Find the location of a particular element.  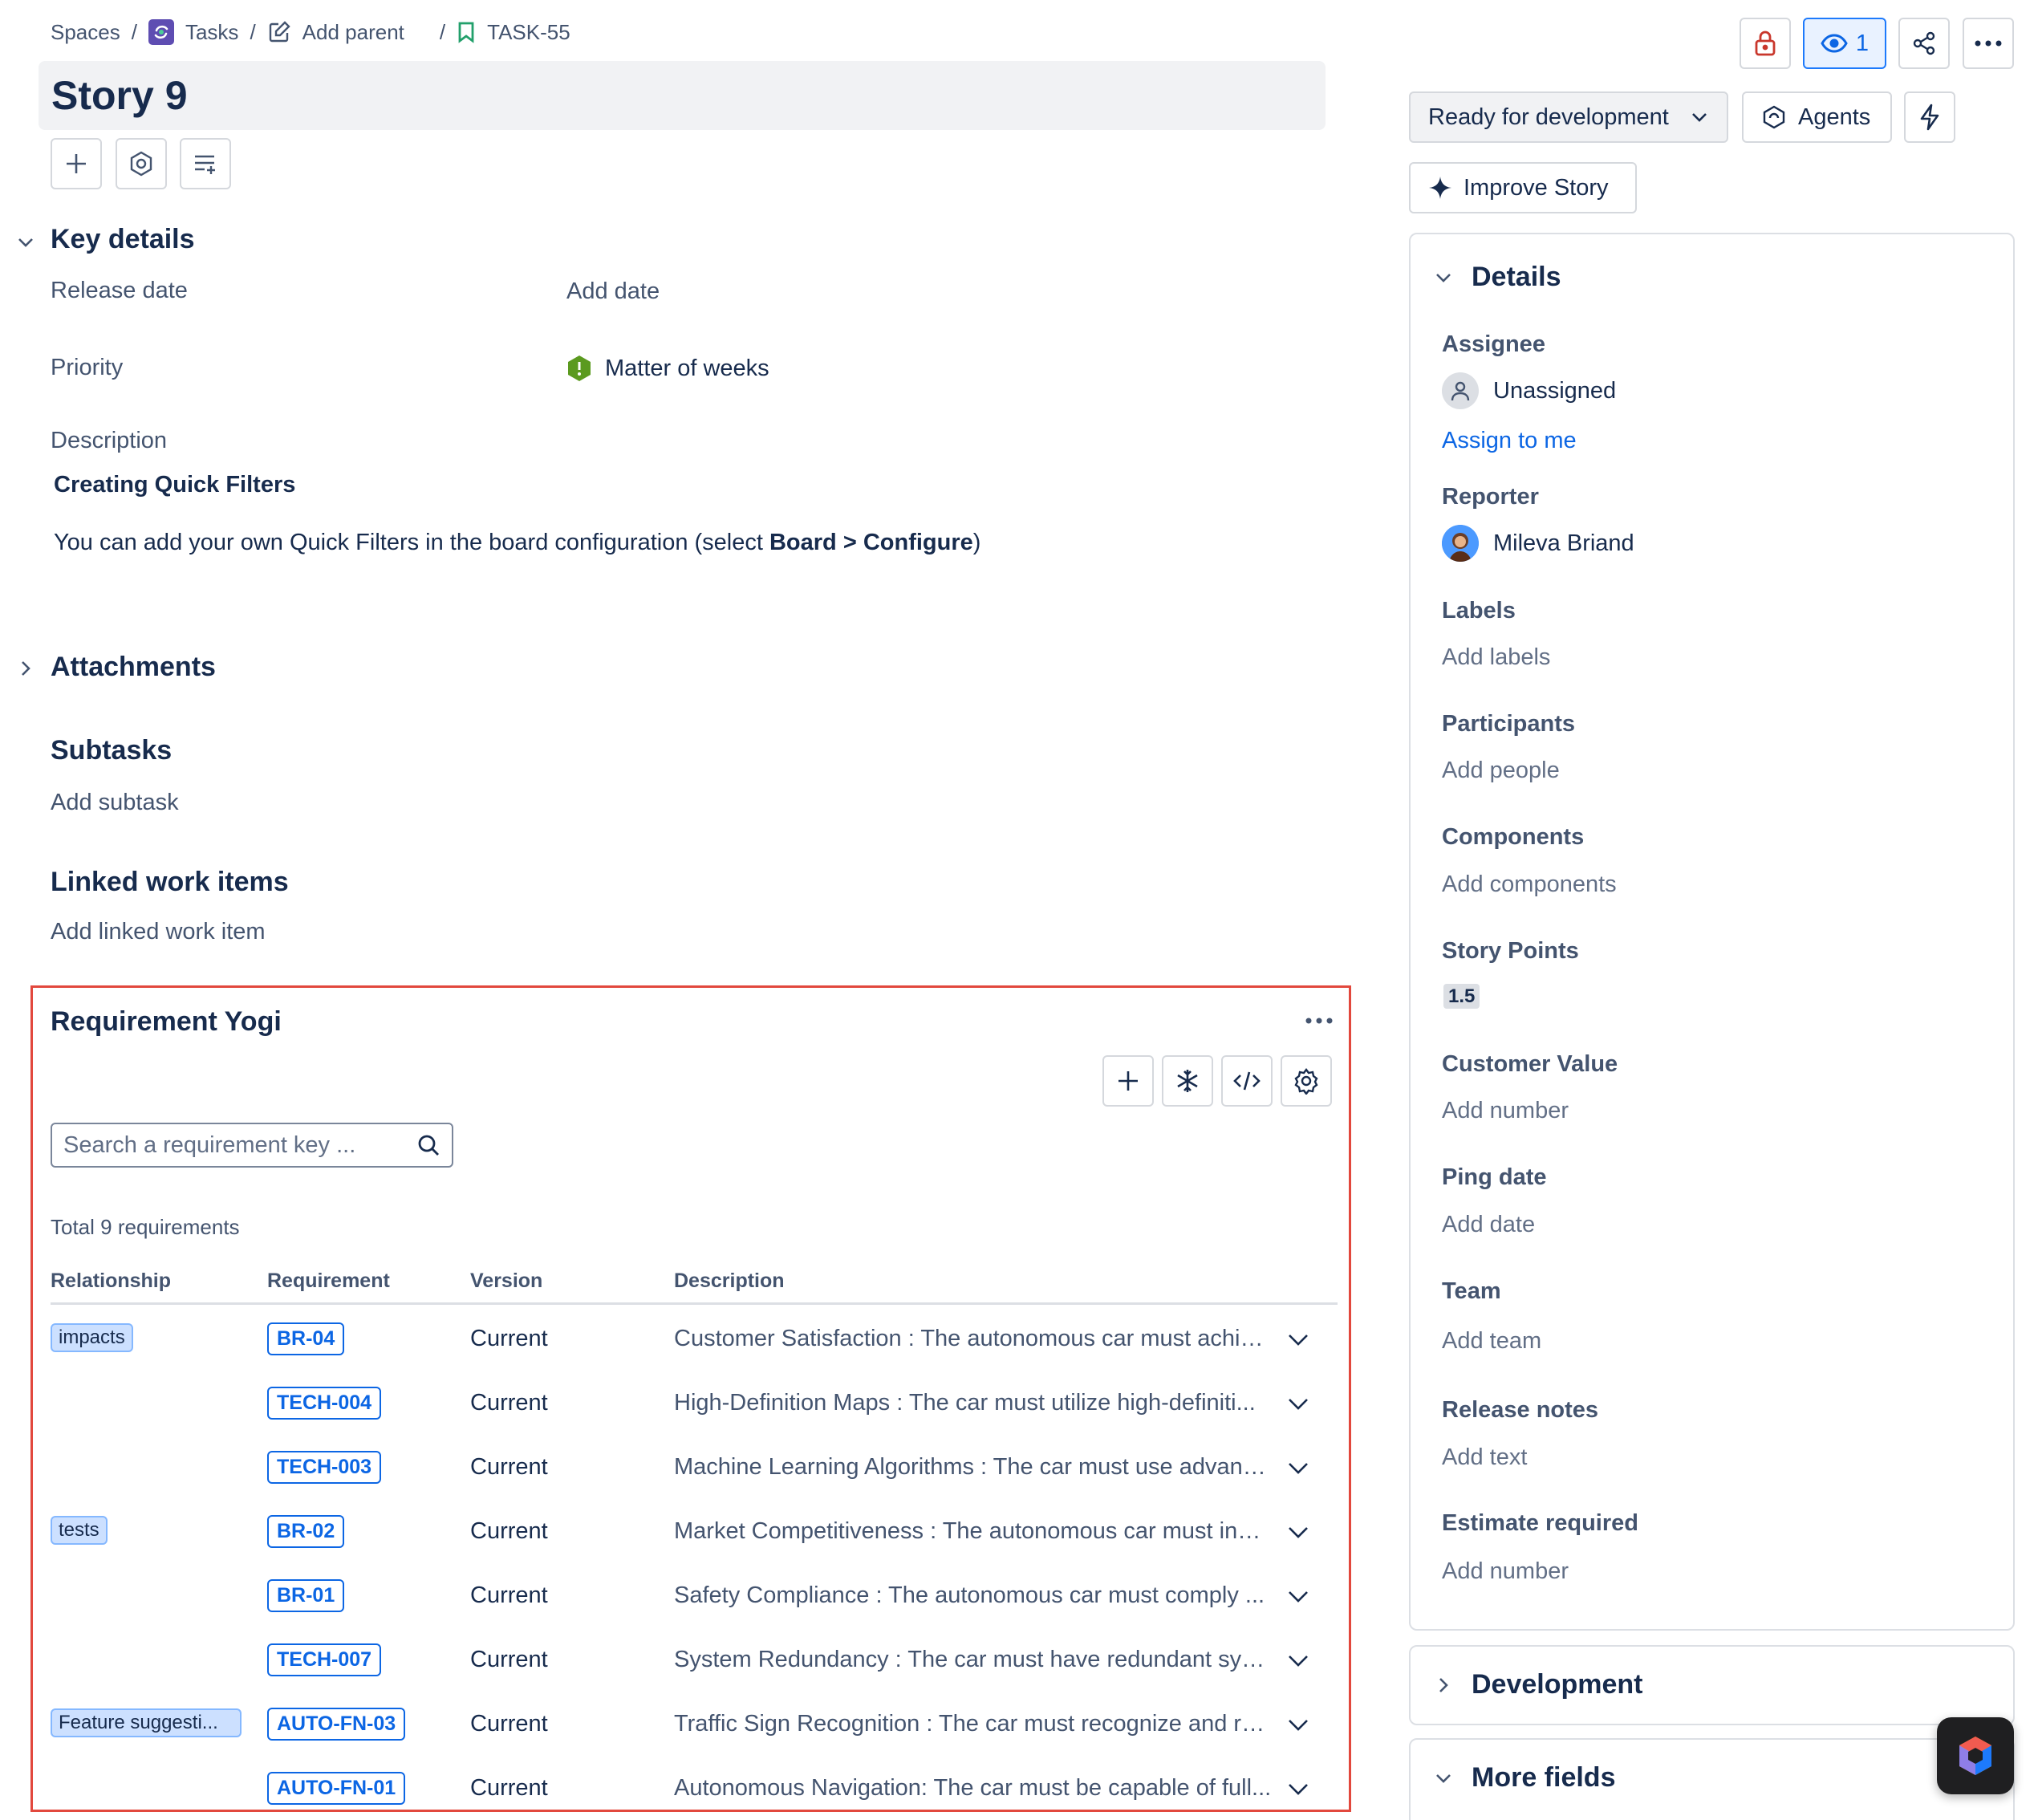

attachments-heading: Attachments is located at coordinates (133, 667).